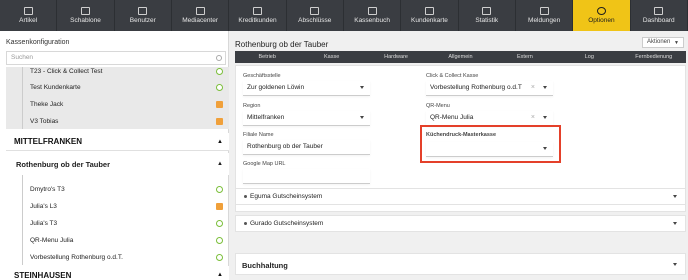  Describe the element at coordinates (28, 11) in the screenshot. I see `tag-icon` at that location.